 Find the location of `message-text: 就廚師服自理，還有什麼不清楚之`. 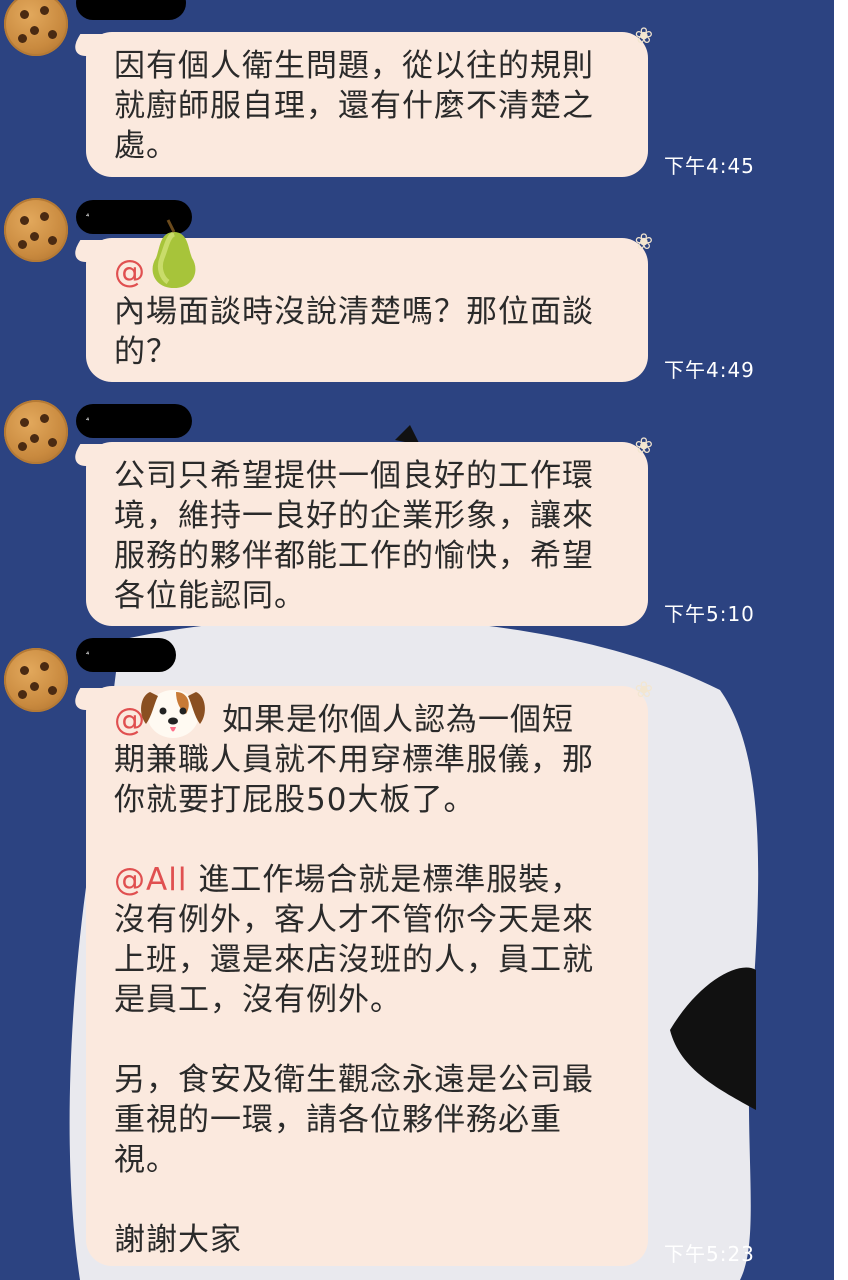

message-text: 就廚師服自理，還有什麼不清楚之 is located at coordinates (354, 106).